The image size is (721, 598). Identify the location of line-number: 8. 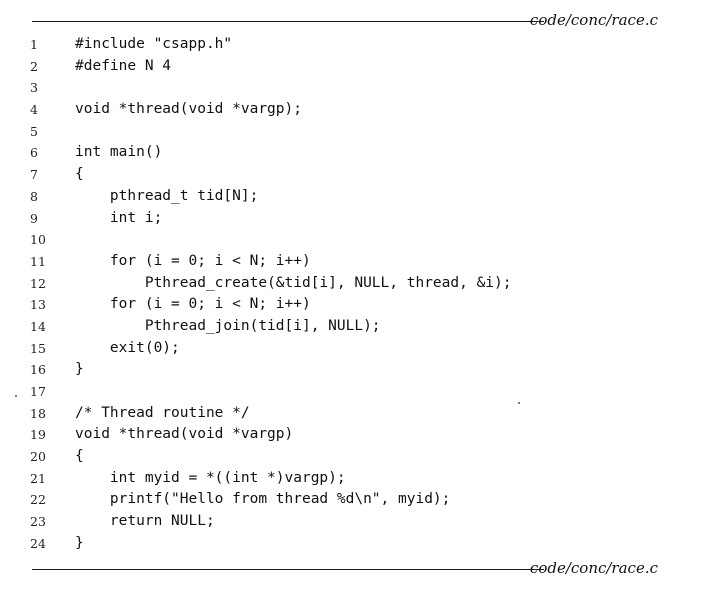
(34, 196).